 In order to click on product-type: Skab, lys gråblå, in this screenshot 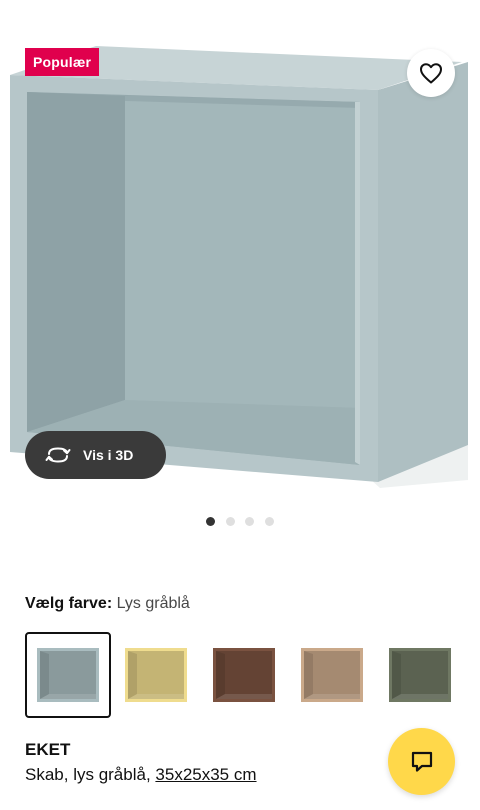, I will do `click(90, 774)`.